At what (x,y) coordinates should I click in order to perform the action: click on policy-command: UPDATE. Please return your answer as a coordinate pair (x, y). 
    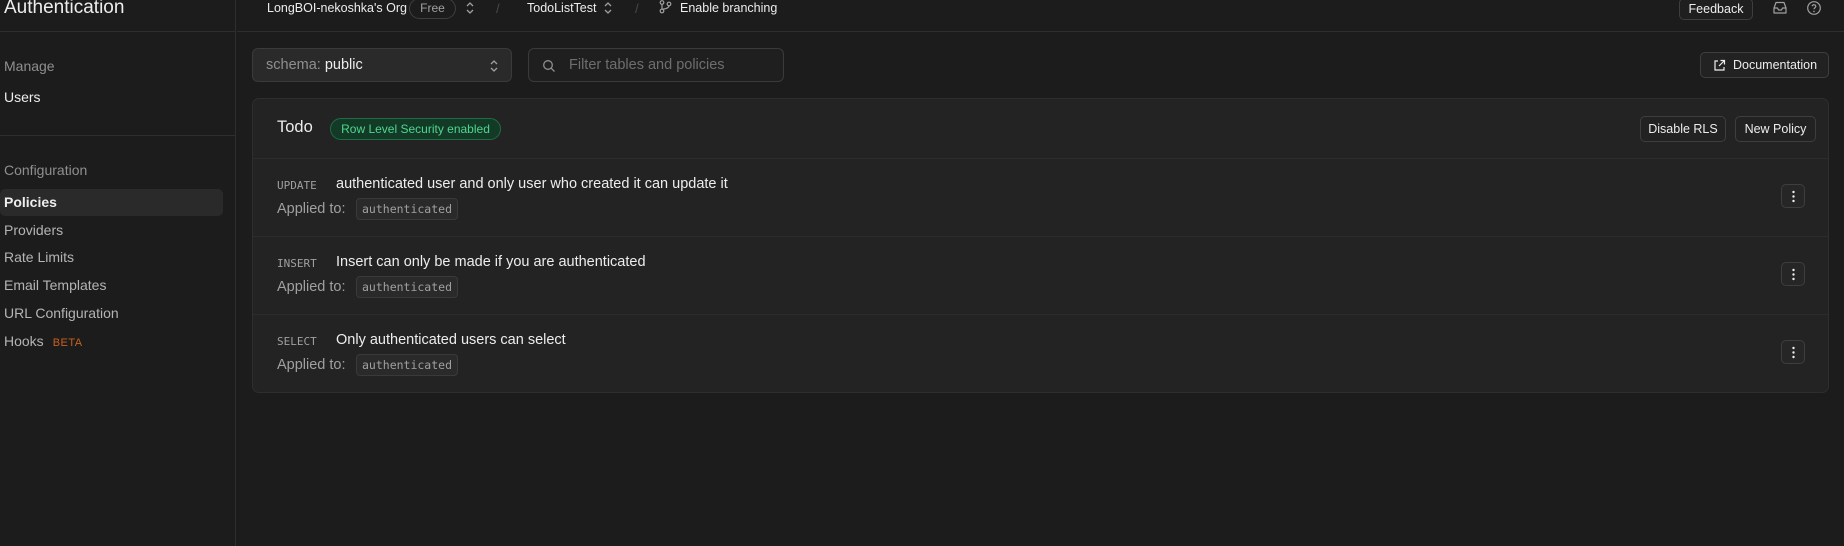
    Looking at the image, I should click on (297, 185).